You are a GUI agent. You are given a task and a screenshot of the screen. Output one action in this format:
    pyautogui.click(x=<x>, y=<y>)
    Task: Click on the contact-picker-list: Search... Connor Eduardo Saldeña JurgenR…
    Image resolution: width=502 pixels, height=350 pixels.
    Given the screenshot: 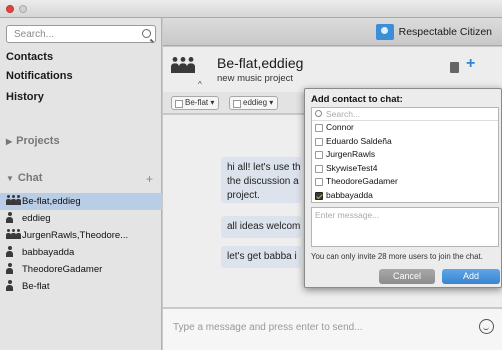 What is the action you would take?
    pyautogui.click(x=405, y=167)
    